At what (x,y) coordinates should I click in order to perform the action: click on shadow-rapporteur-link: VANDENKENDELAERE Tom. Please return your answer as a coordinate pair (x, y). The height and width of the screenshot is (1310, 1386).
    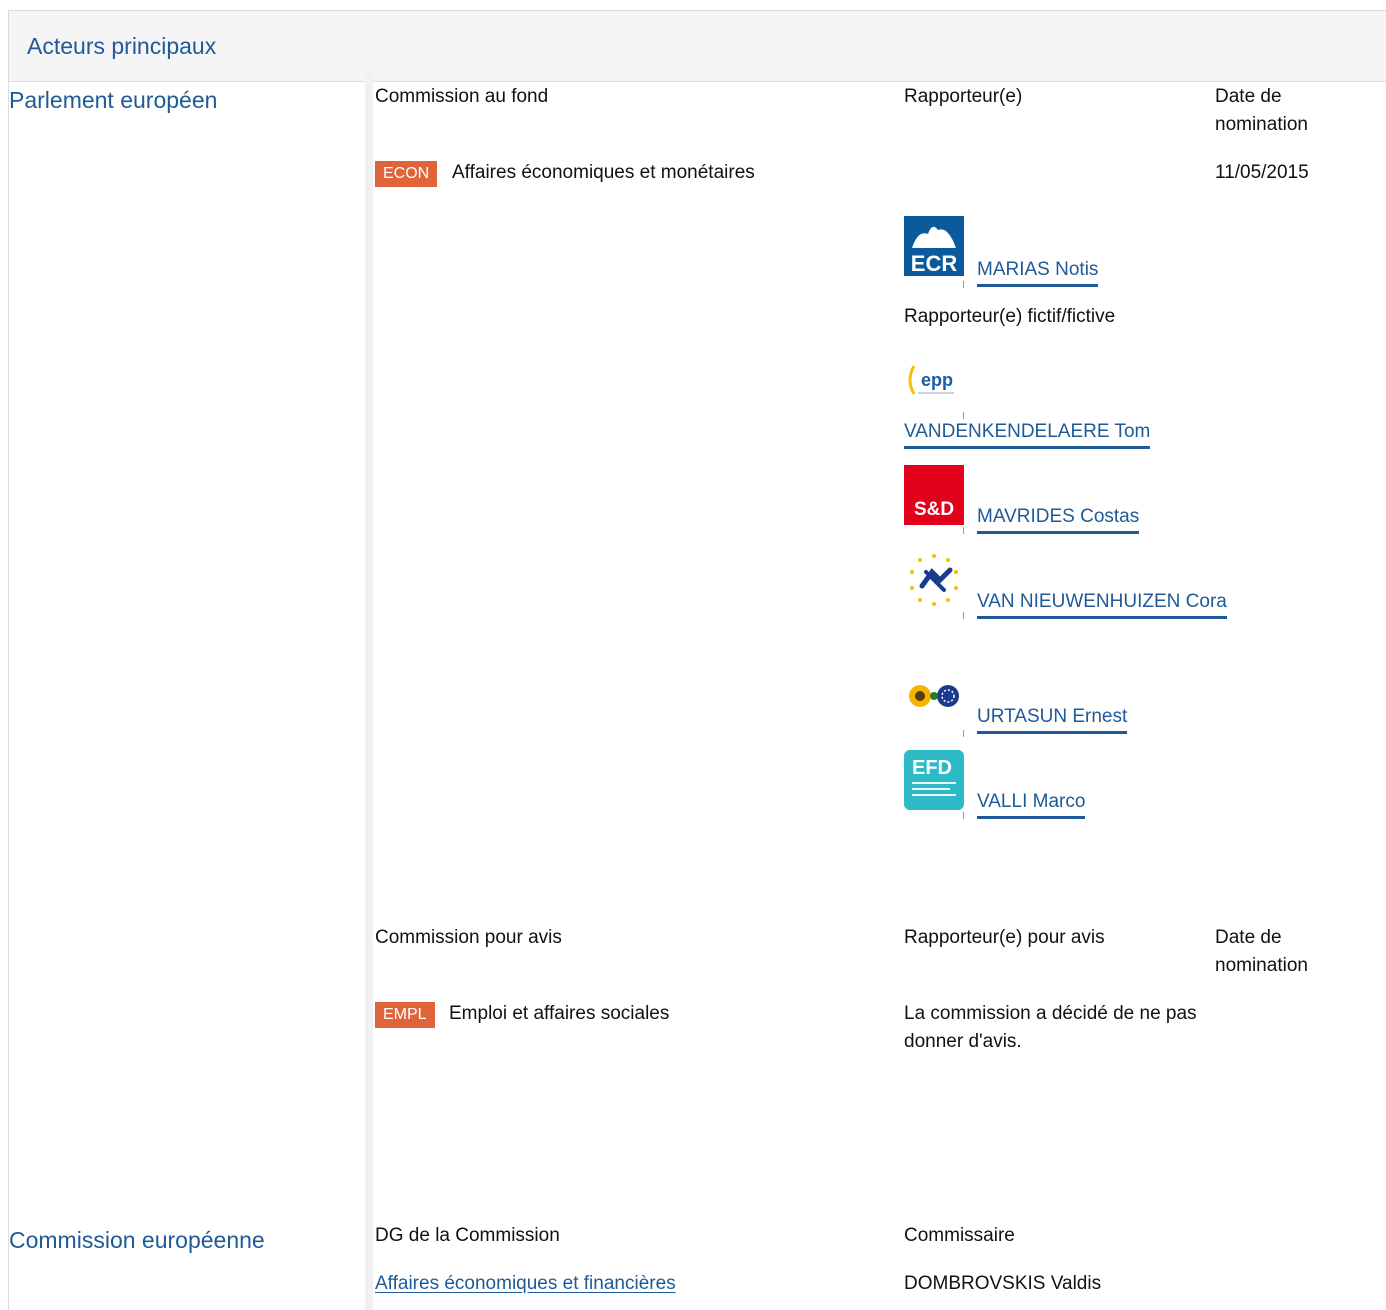
    Looking at the image, I should click on (1027, 434).